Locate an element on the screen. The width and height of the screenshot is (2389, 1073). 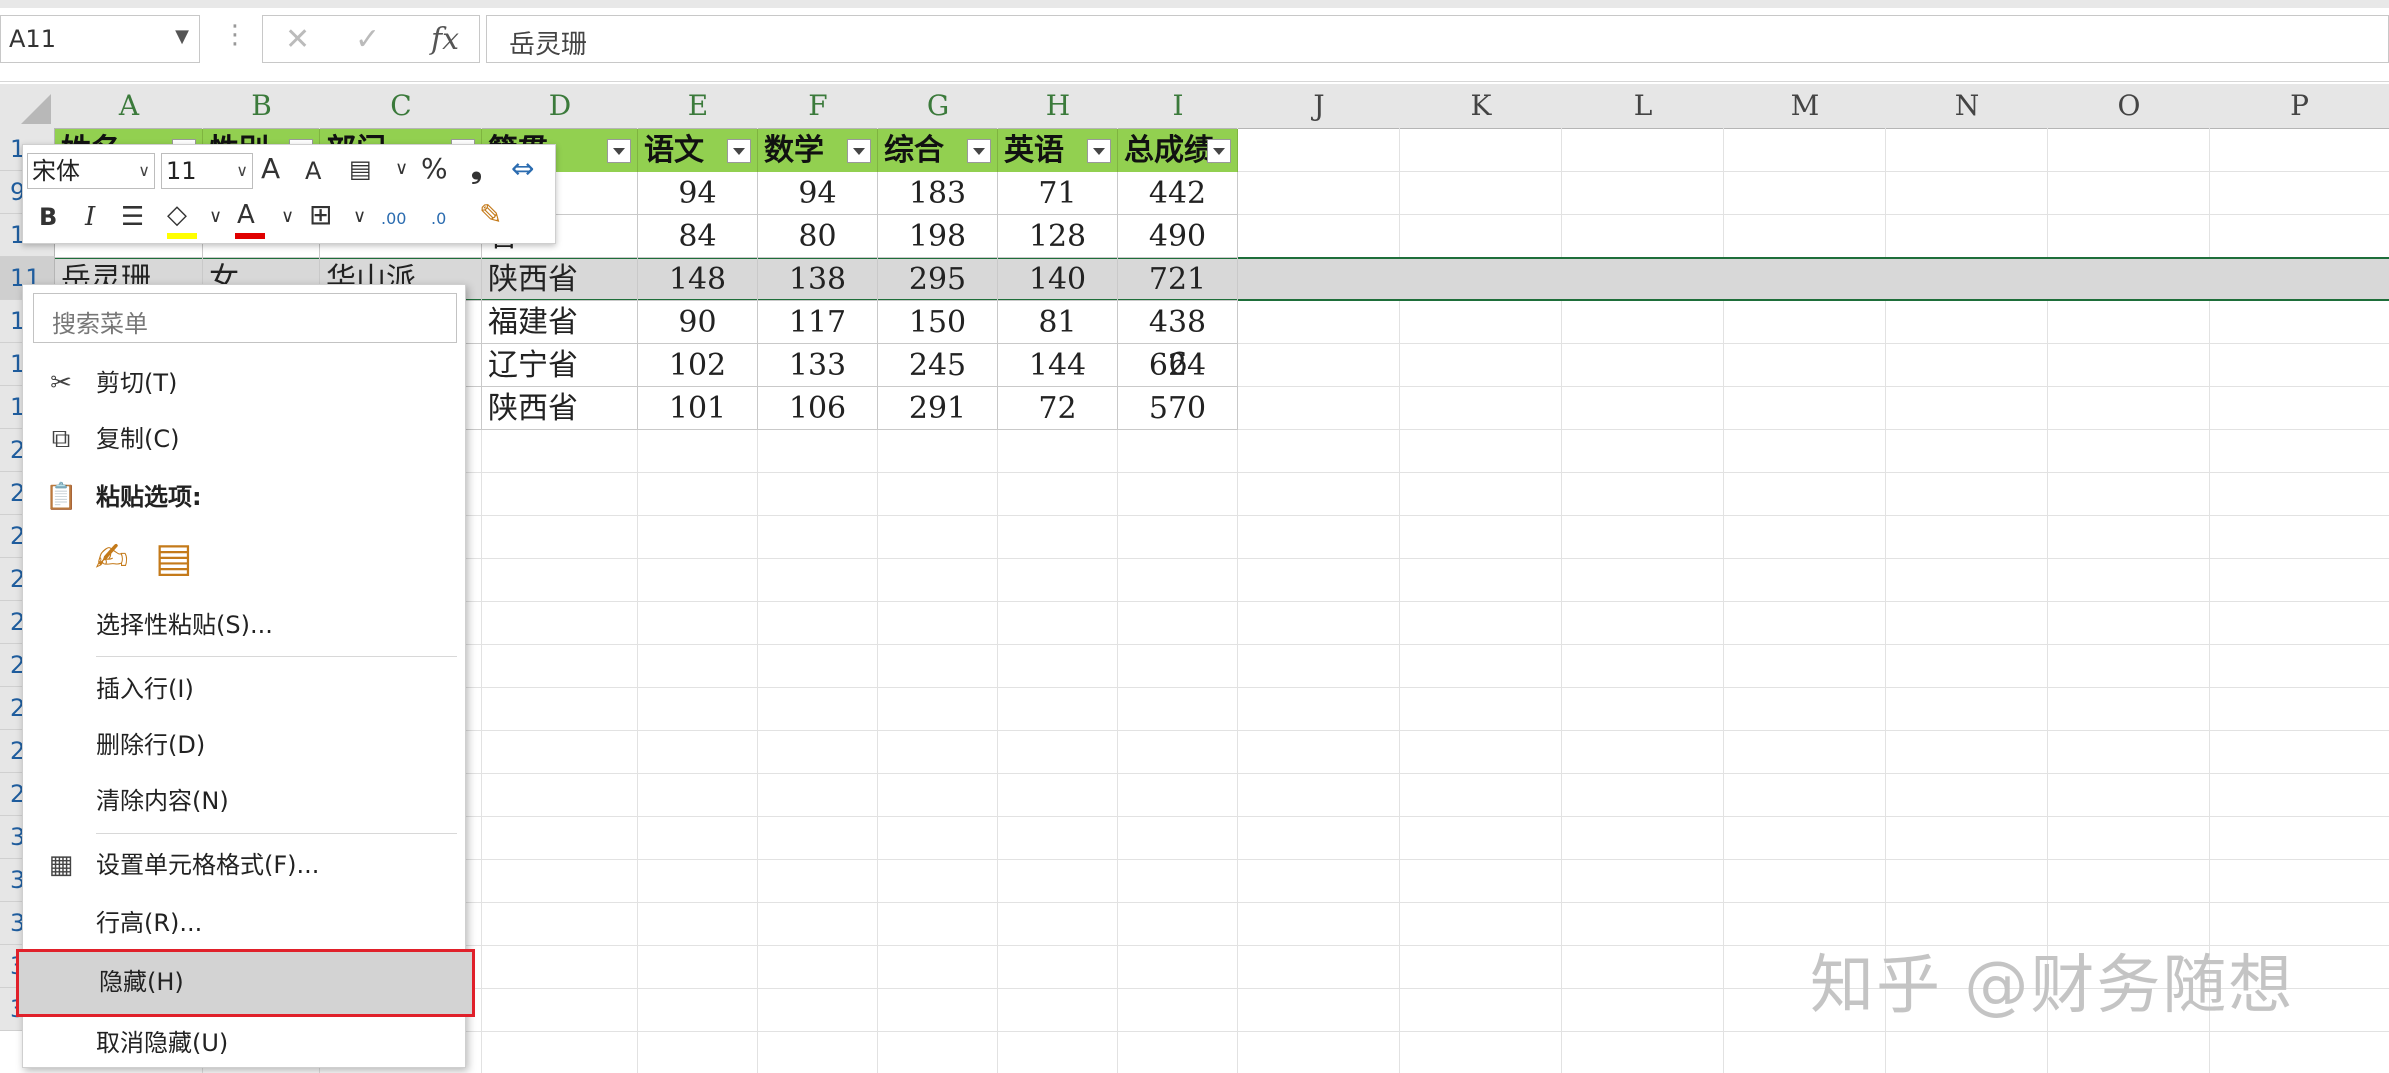
table-cell: 490 is located at coordinates (1178, 236).